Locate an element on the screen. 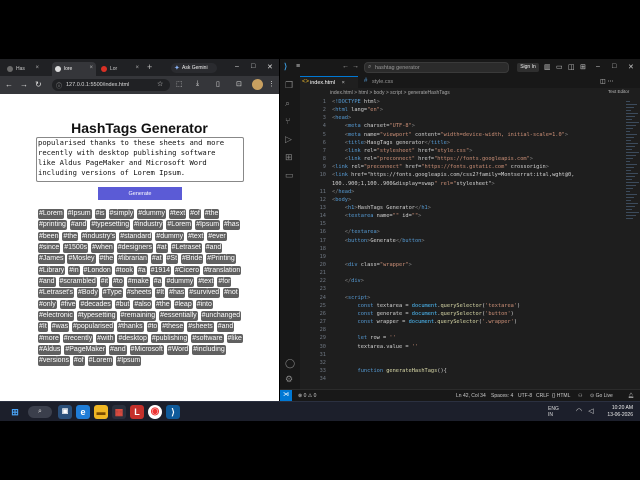  hashtag-chip: #Letraset's is located at coordinates (56, 293).